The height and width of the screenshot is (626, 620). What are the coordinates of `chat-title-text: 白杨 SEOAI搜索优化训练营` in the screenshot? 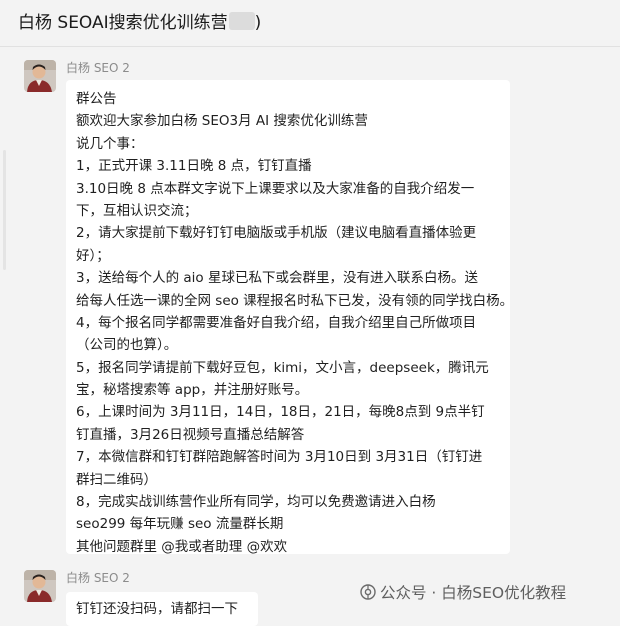 It's located at (123, 23).